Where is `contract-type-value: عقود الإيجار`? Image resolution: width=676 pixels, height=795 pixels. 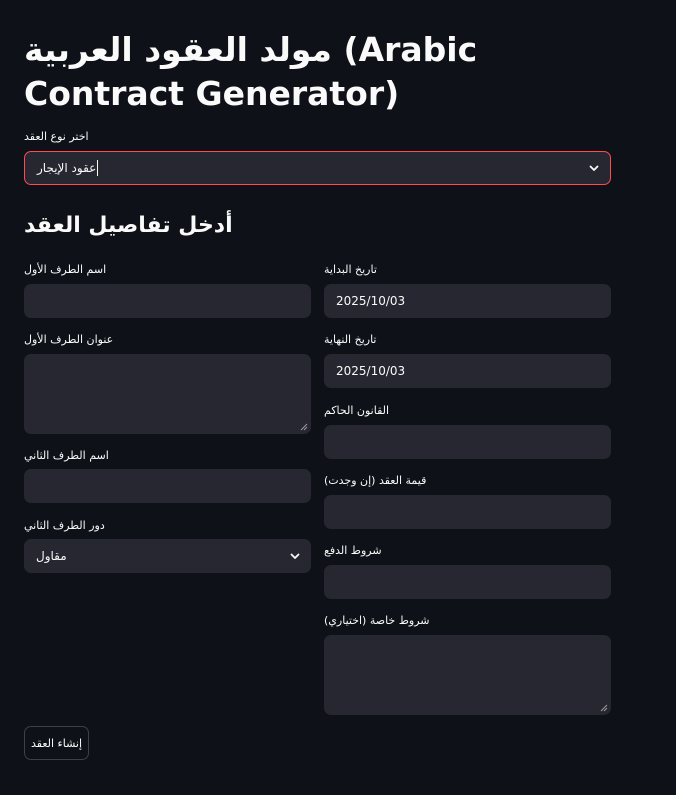
contract-type-value: عقود الإيجار is located at coordinates (67, 168).